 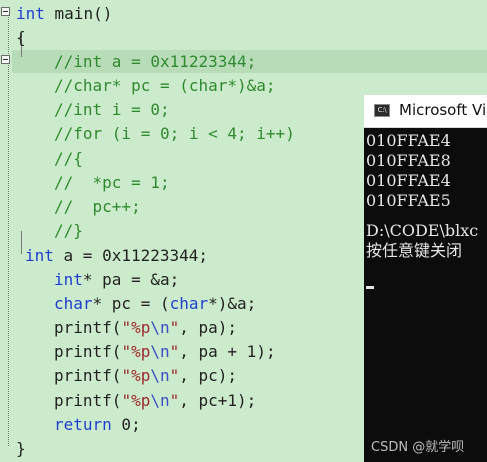 I want to click on code-line: {, so click(x=21, y=38).